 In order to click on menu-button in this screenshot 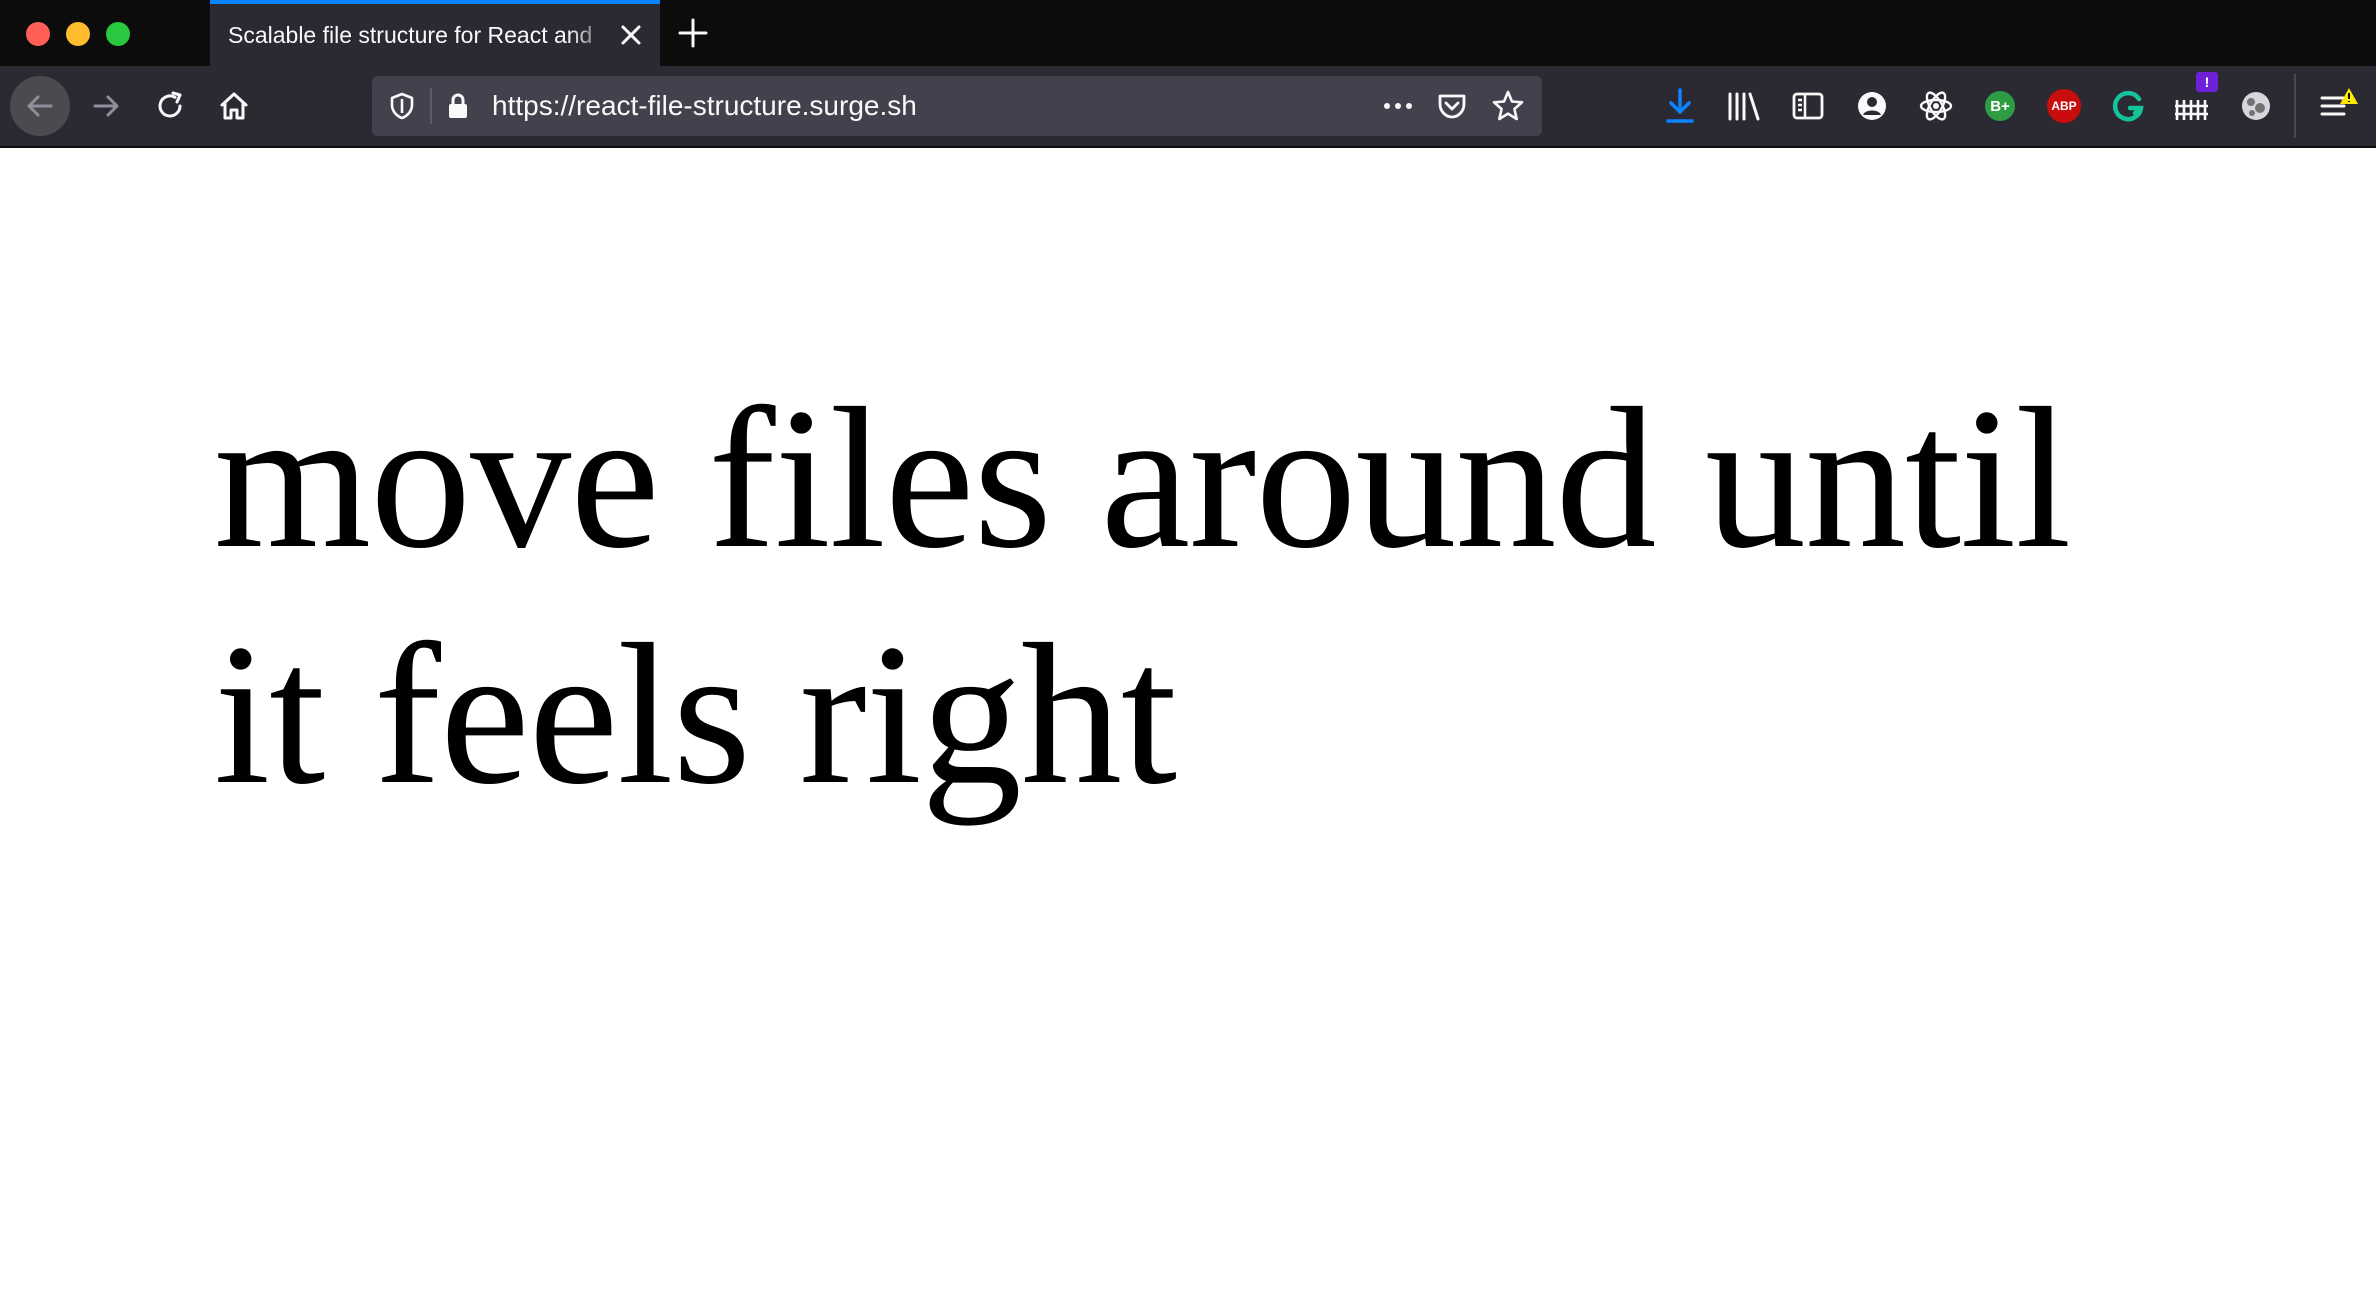, I will do `click(2338, 106)`.